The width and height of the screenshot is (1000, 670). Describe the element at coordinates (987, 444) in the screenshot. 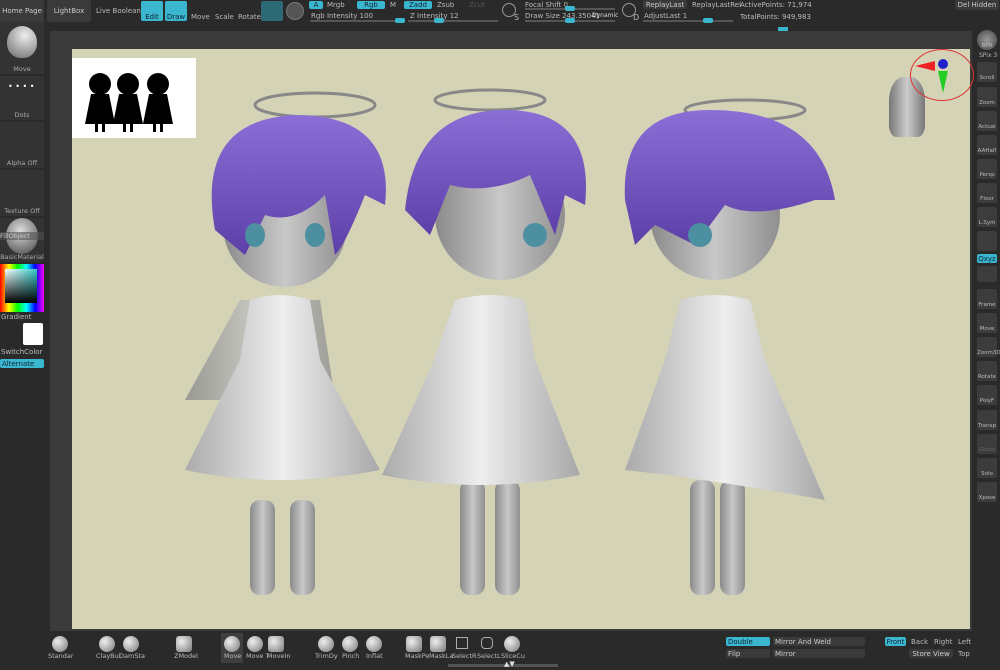

I see `ghost-button: Ghost` at that location.